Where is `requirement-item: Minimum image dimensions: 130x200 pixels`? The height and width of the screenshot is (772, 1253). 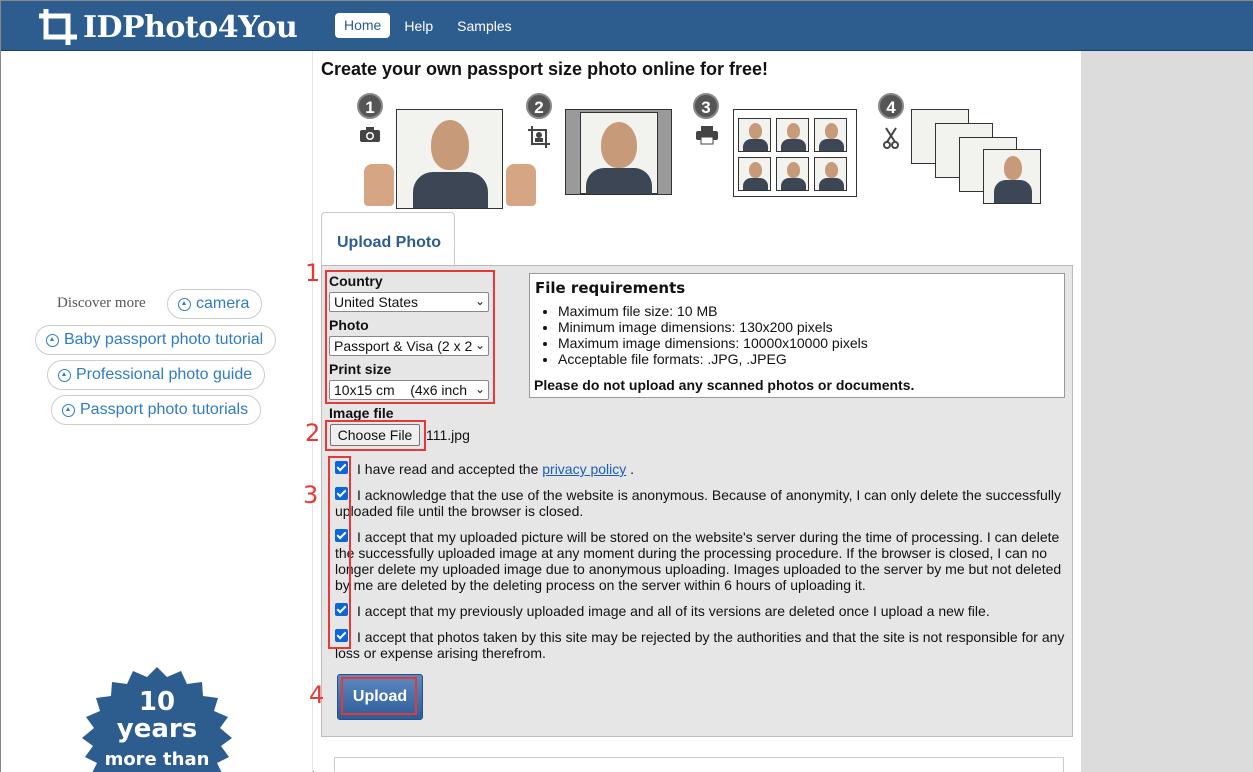
requirement-item: Minimum image dimensions: 130x200 pixels is located at coordinates (713, 327).